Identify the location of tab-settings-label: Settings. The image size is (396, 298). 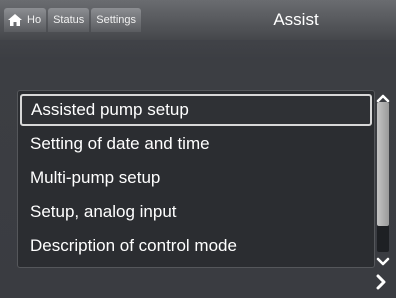
(116, 20).